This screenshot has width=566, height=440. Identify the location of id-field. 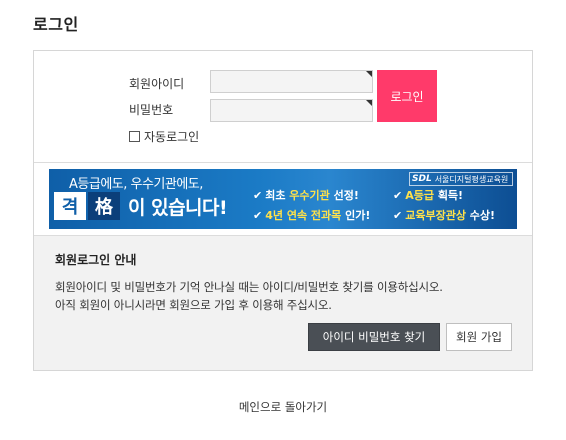
(291, 81).